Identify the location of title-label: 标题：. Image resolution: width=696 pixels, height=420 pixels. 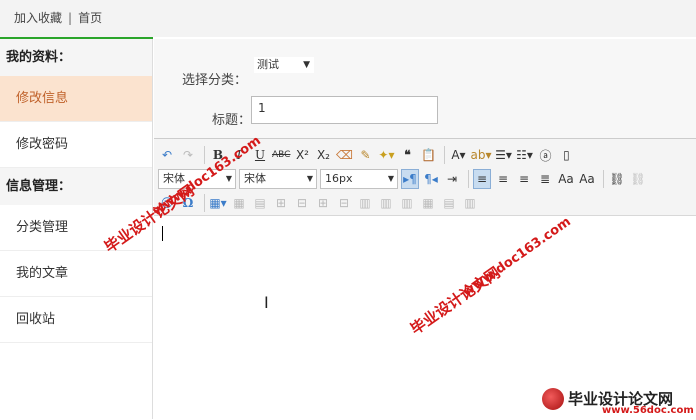
(232, 120).